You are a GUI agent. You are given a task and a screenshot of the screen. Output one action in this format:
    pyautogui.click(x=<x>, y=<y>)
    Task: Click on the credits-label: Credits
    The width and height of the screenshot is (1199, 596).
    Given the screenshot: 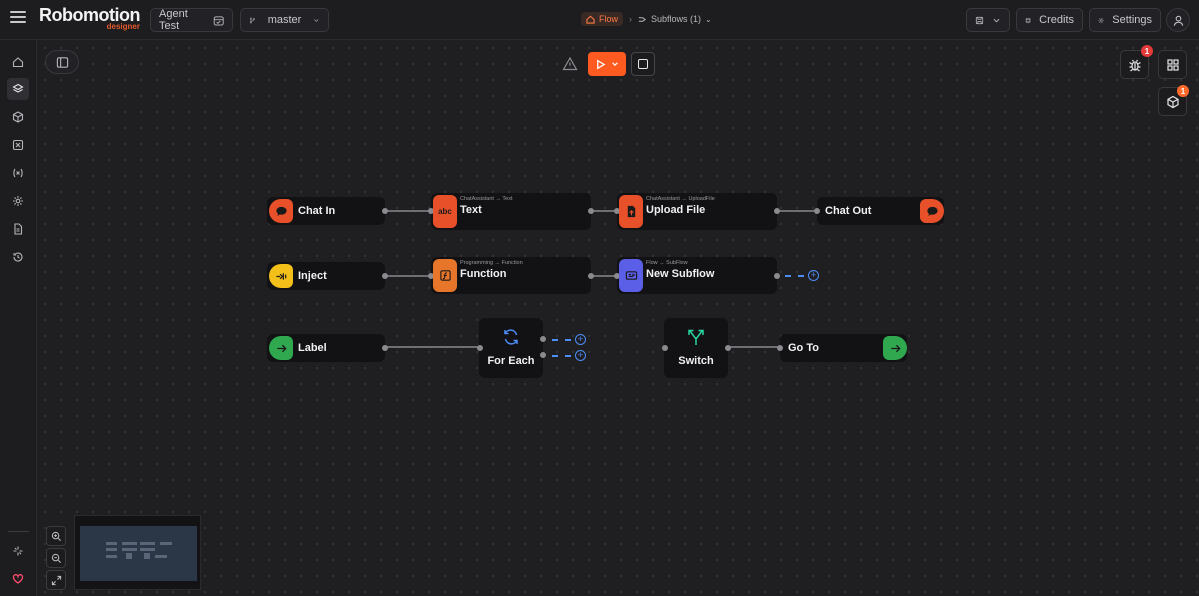 What is the action you would take?
    pyautogui.click(x=1056, y=20)
    